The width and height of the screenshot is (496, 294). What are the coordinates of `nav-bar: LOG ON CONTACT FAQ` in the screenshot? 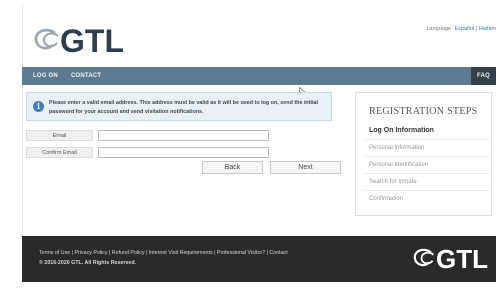 It's located at (259, 76).